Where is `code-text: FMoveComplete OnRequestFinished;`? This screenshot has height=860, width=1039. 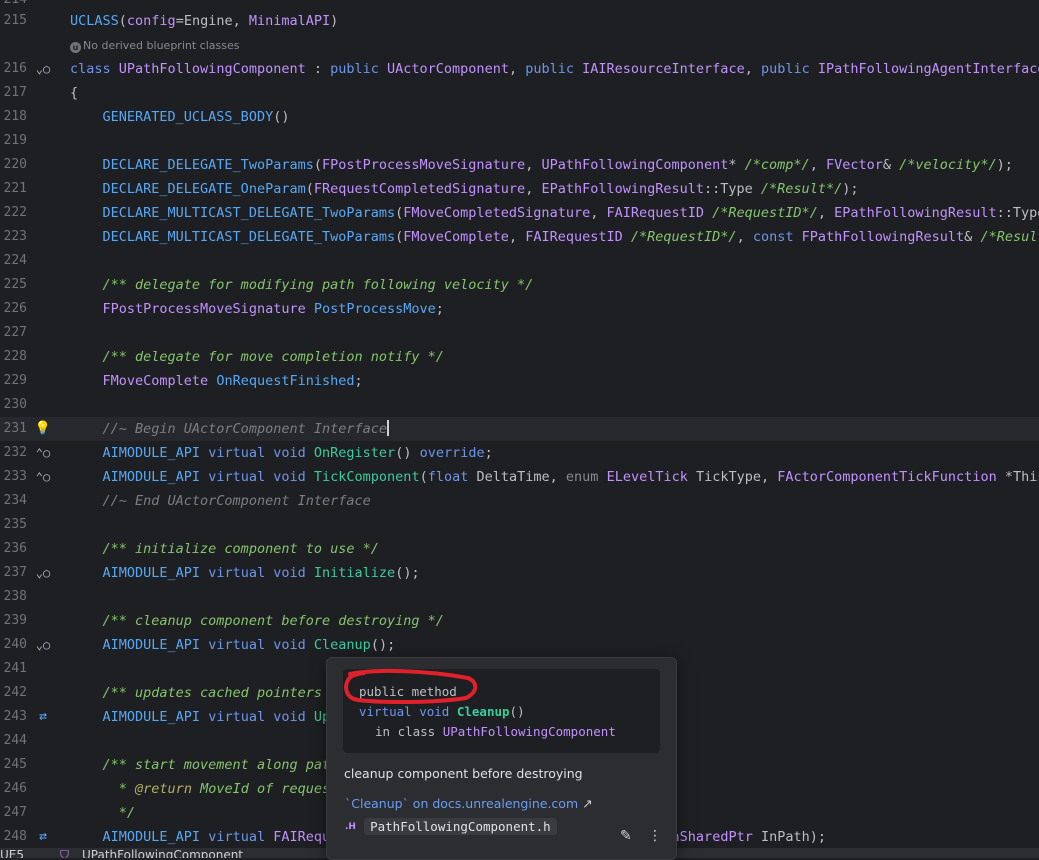
code-text: FMoveComplete OnRequestFinished; is located at coordinates (232, 381).